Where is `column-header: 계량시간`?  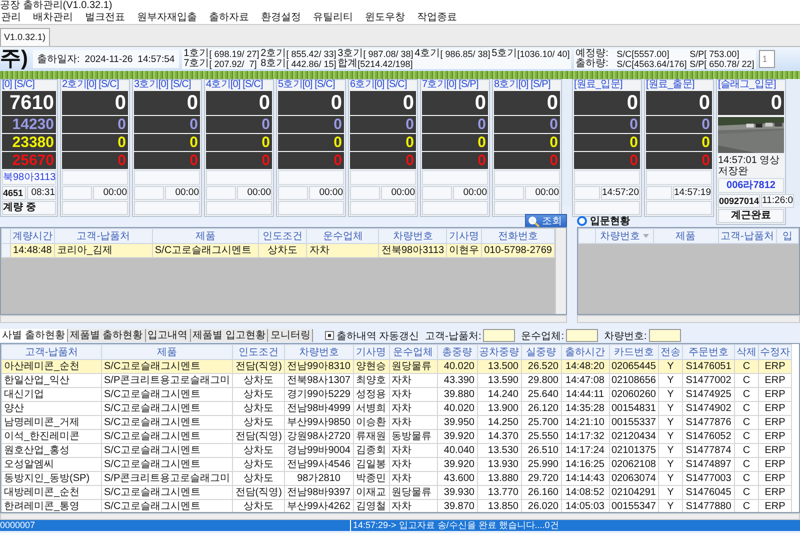
column-header: 계량시간 is located at coordinates (32, 236).